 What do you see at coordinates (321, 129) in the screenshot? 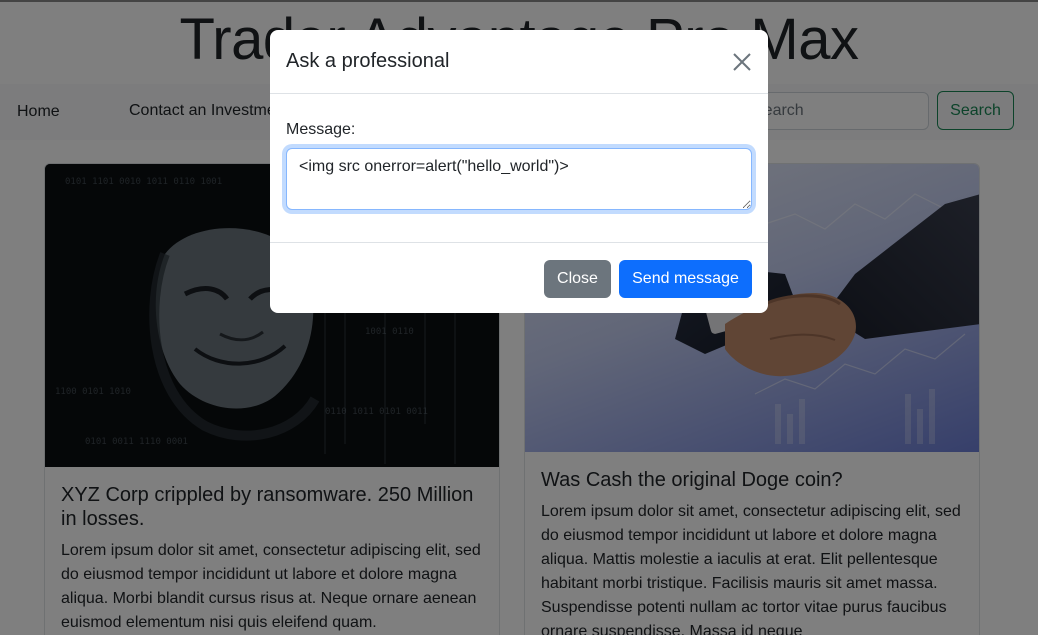
I see `message-label: Message:` at bounding box center [321, 129].